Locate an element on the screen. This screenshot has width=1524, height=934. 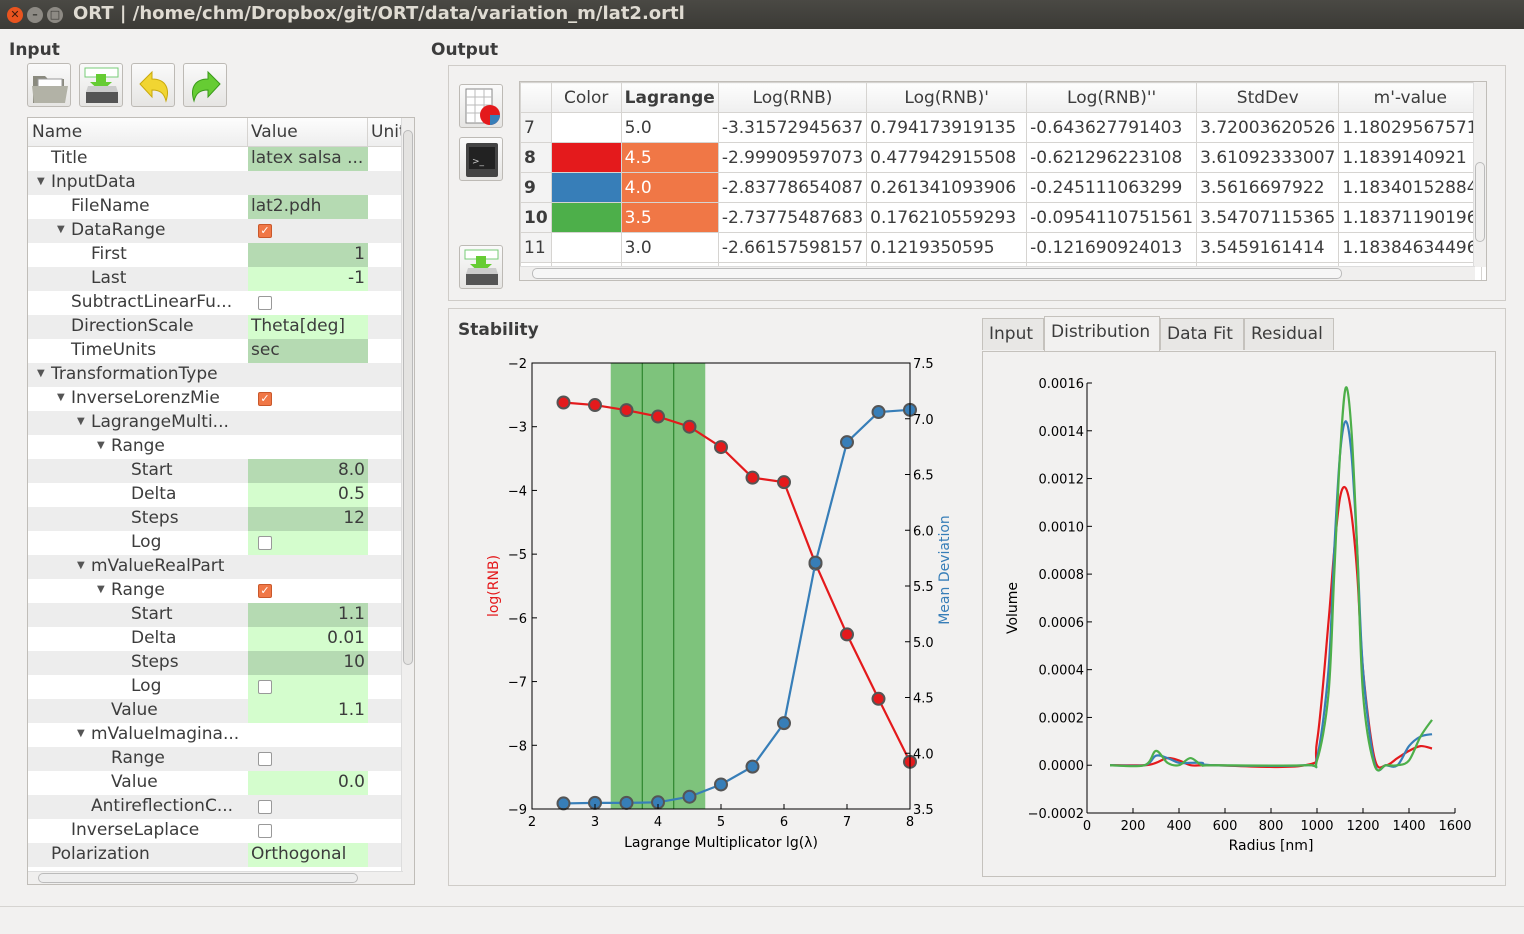
value-cell: 1.18340152884 is located at coordinates (1410, 187).